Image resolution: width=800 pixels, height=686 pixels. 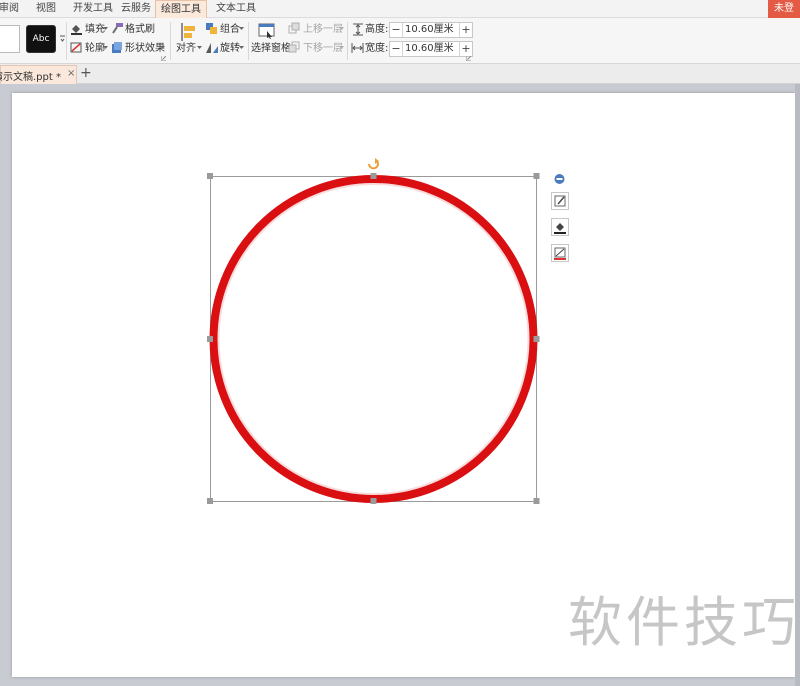 I want to click on tab-developer-tools: 开发工具, so click(x=95, y=9).